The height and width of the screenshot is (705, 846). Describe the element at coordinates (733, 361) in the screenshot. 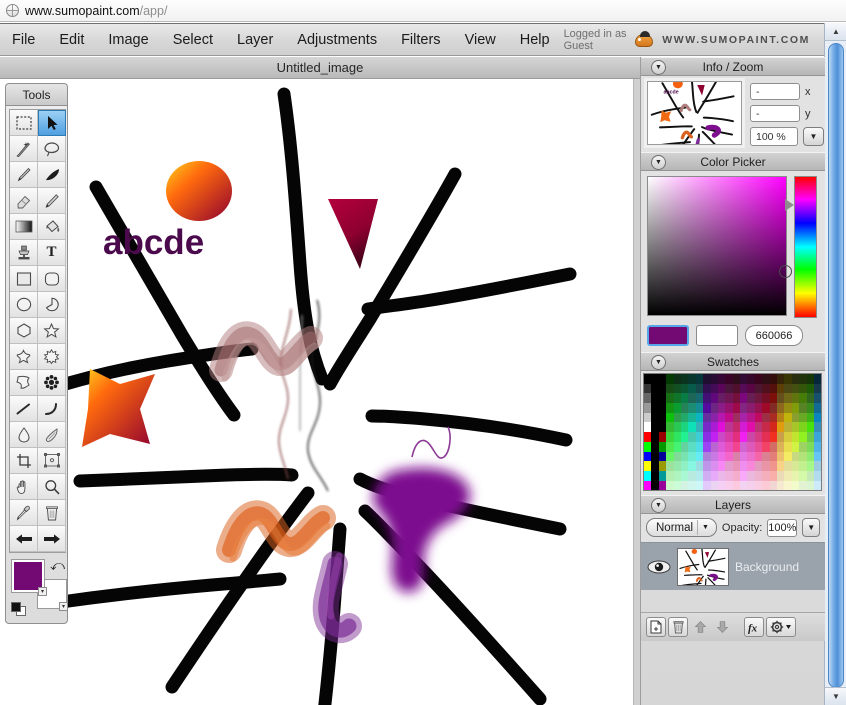

I see `swatches-header: ▼ Swatches` at that location.